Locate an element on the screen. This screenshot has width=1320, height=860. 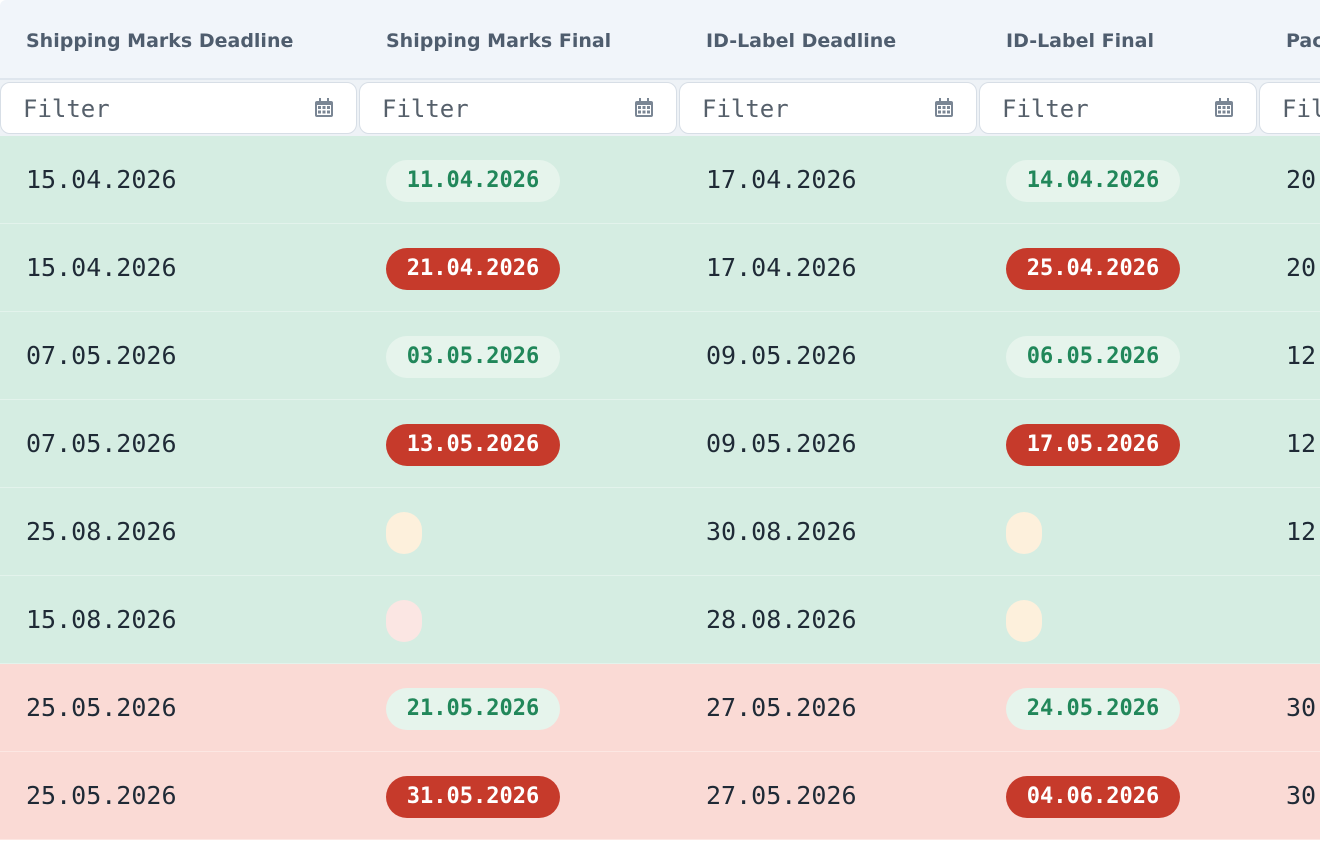
filter-placeholder: Fil is located at coordinates (1301, 109).